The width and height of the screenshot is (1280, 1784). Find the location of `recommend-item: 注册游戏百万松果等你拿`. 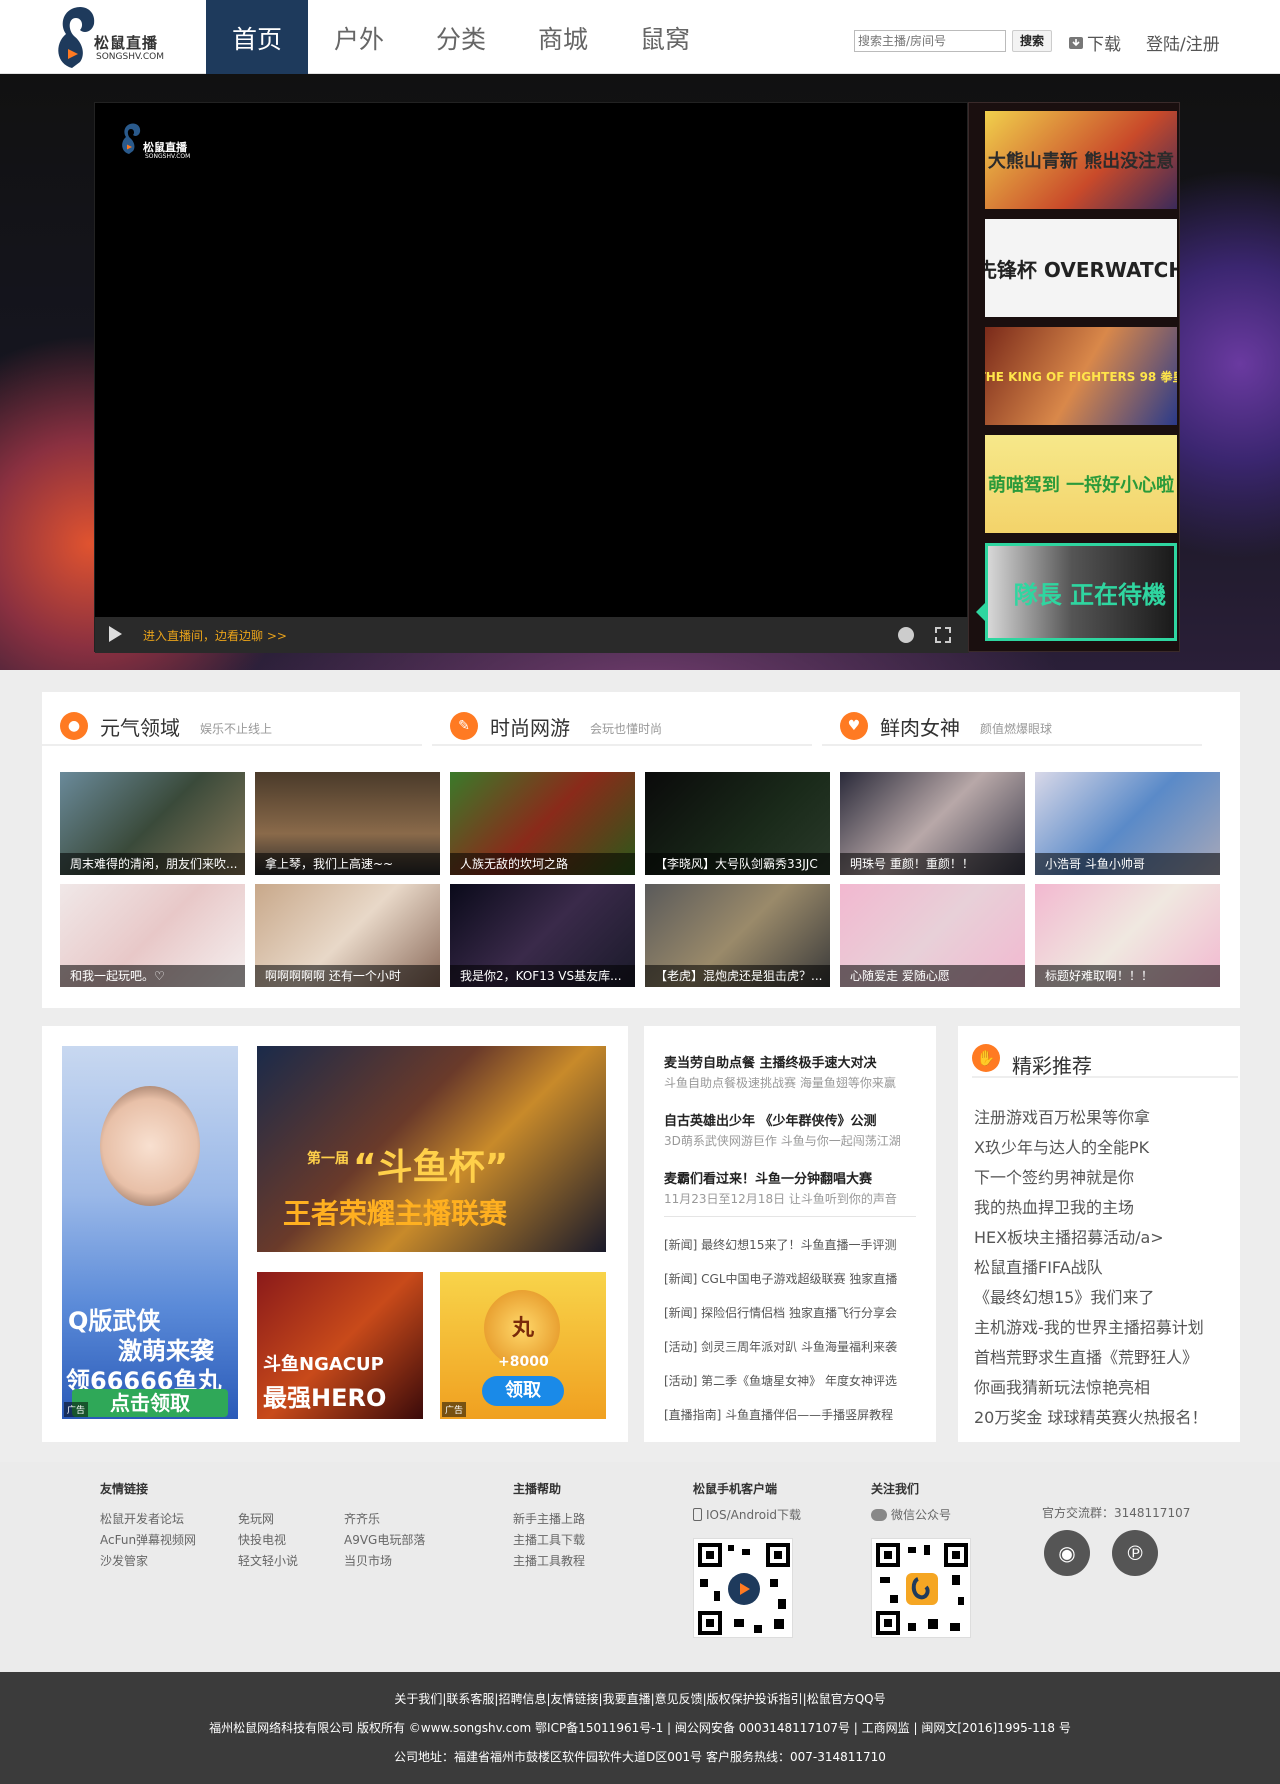

recommend-item: 注册游戏百万松果等你拿 is located at coordinates (1062, 1116).